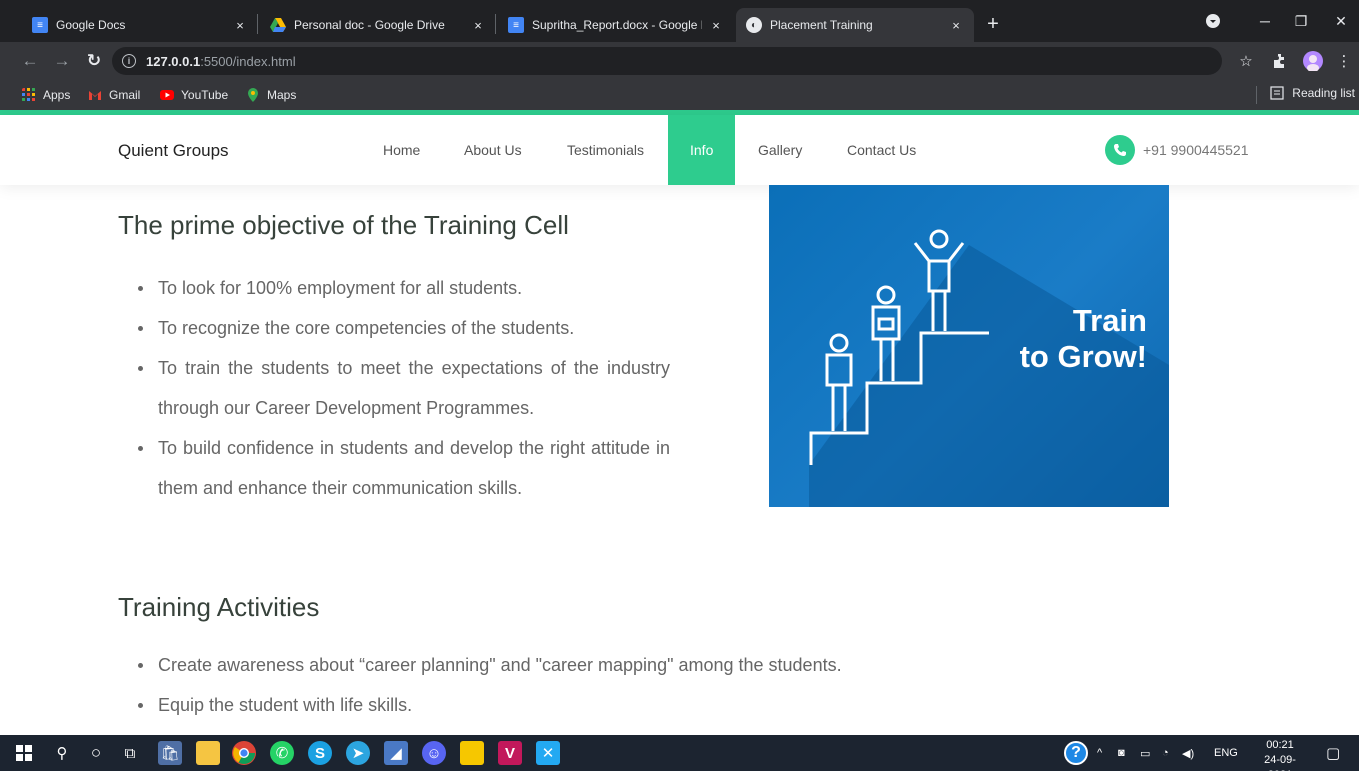 The height and width of the screenshot is (783, 1359). I want to click on bookmark-label: Maps, so click(282, 95).